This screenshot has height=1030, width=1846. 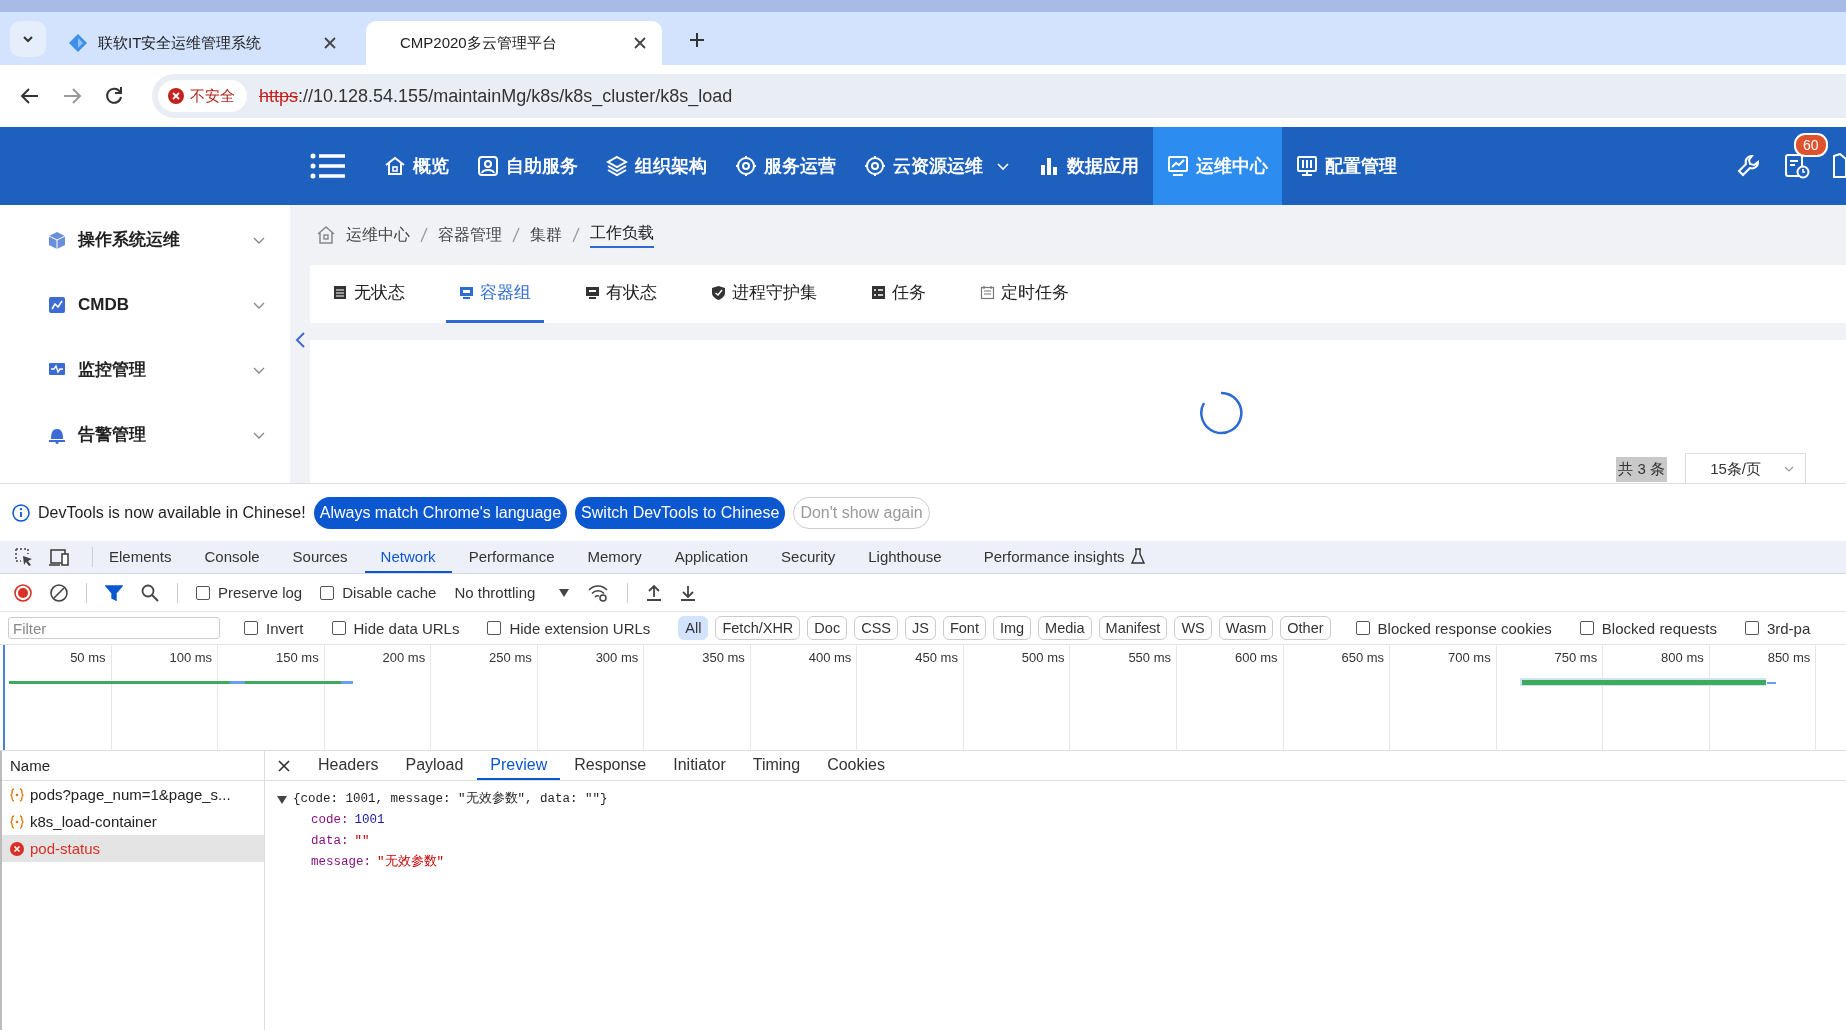 I want to click on checkbox: Hide extension URLs, so click(x=569, y=628).